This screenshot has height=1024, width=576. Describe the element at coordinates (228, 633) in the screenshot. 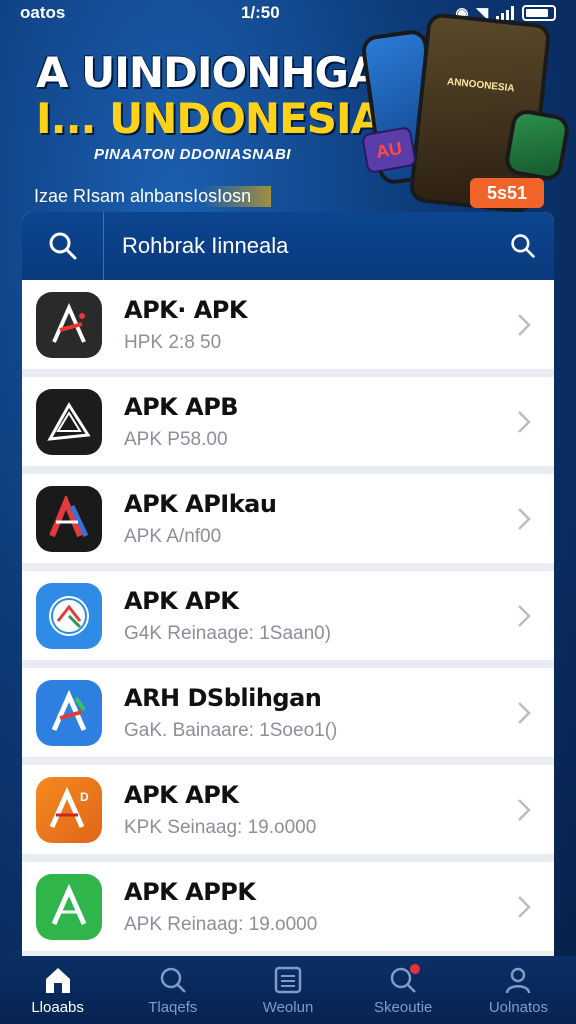

I see `app-meta: G4K Reinaage: 1Saan0)` at that location.